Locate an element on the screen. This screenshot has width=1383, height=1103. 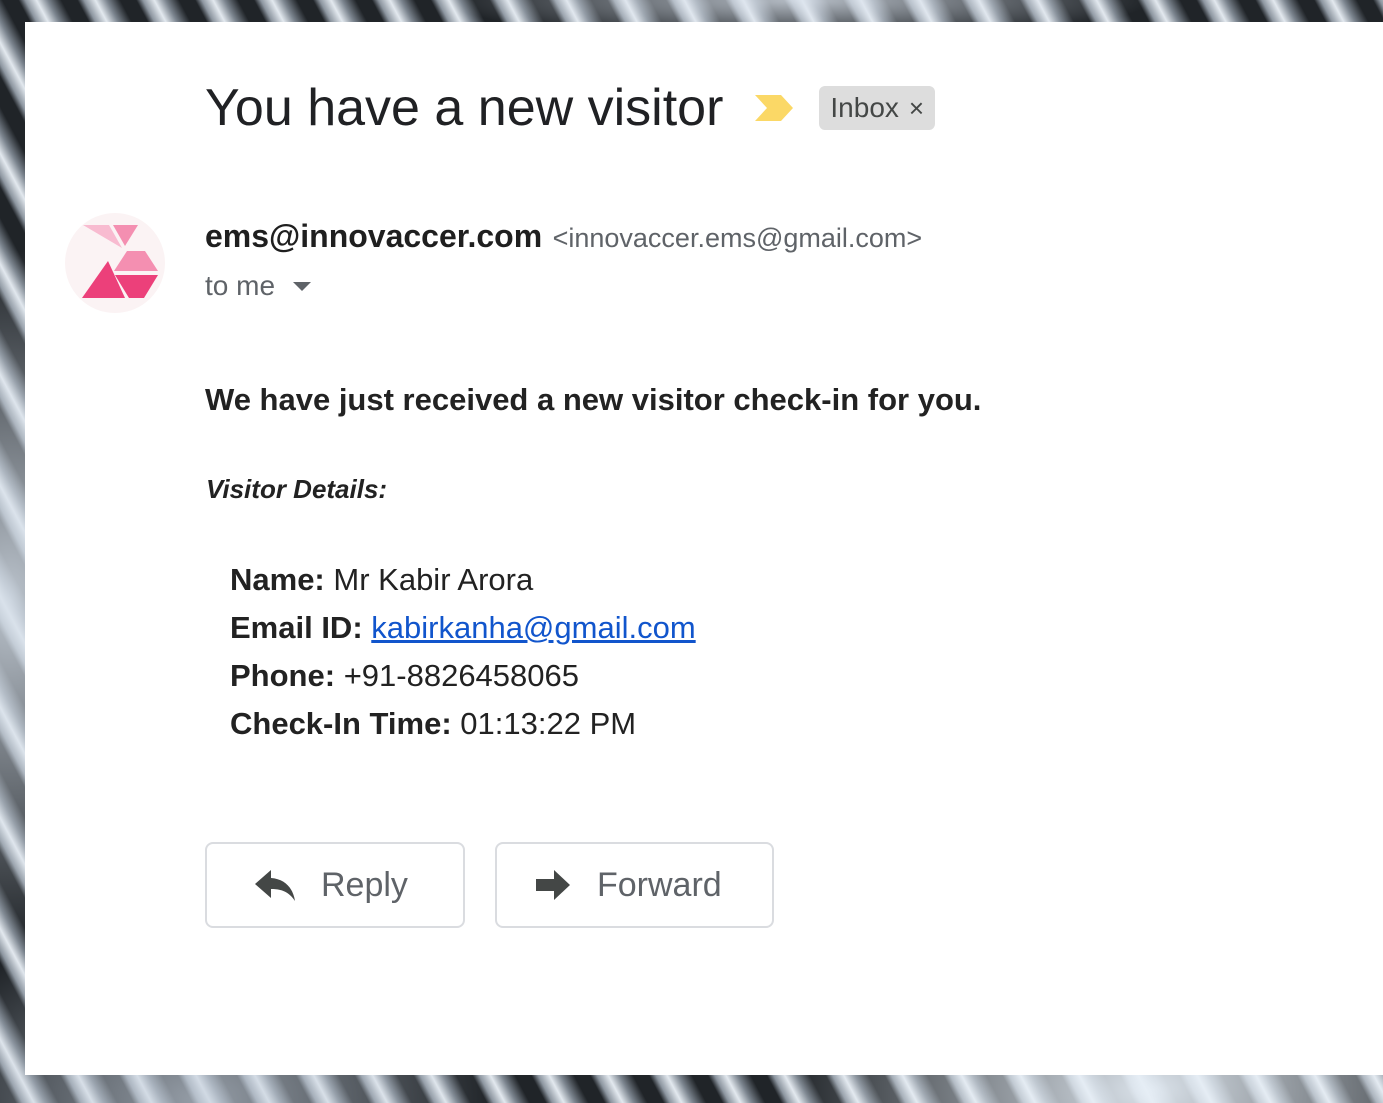
reply-arrow-icon is located at coordinates (275, 885).